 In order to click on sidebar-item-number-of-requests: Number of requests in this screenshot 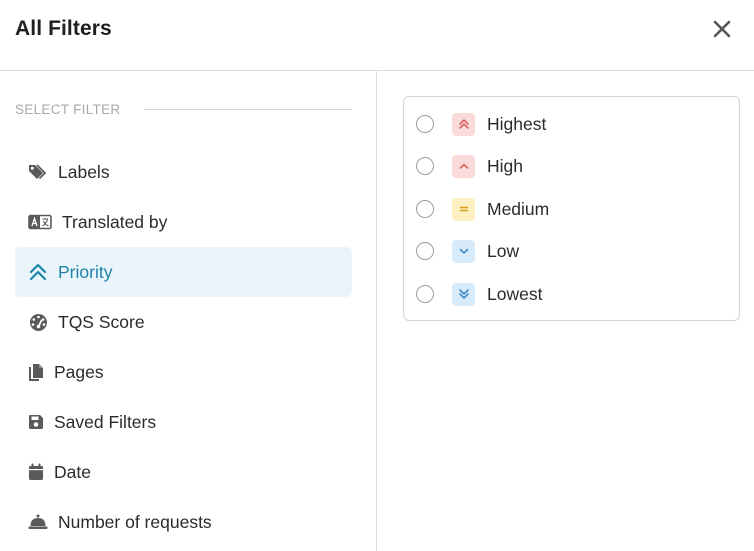, I will do `click(183, 522)`.